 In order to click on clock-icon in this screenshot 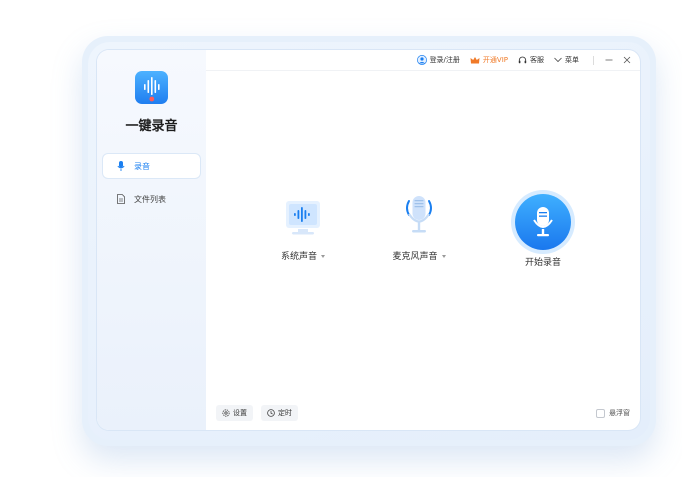, I will do `click(271, 413)`.